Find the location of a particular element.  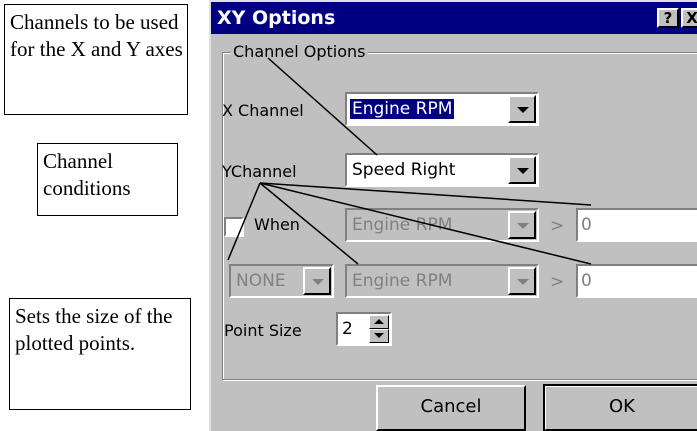

ok-button: OK is located at coordinates (620, 407).